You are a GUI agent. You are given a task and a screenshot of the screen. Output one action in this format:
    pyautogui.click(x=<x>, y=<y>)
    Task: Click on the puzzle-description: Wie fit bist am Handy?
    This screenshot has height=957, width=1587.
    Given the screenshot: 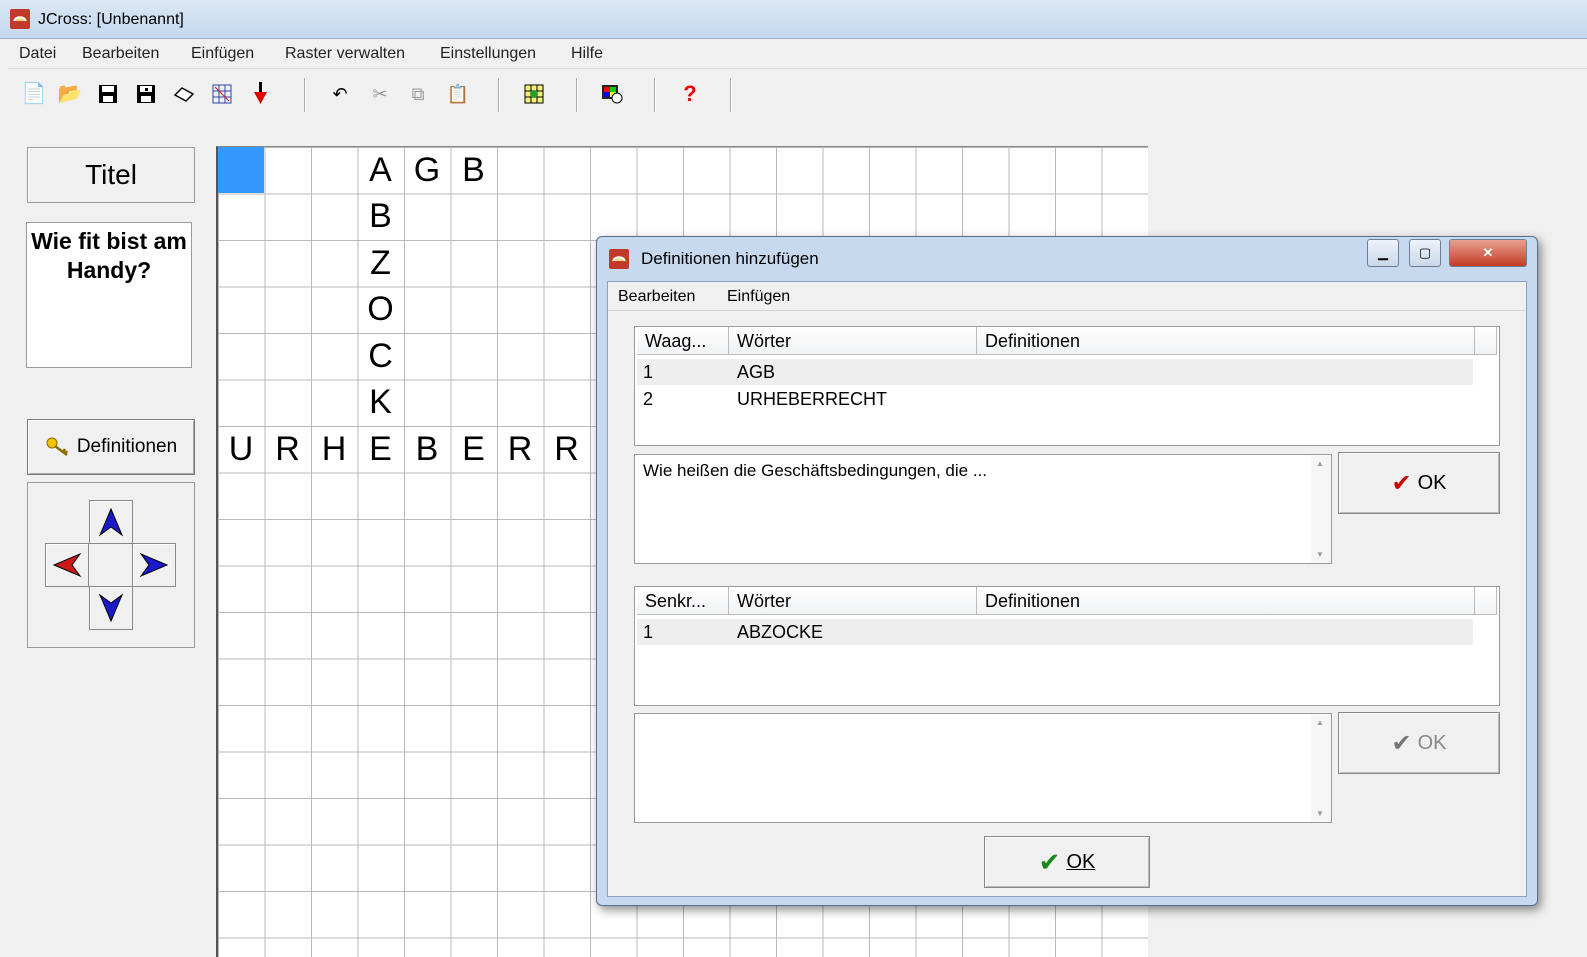 What is the action you would take?
    pyautogui.click(x=109, y=295)
    